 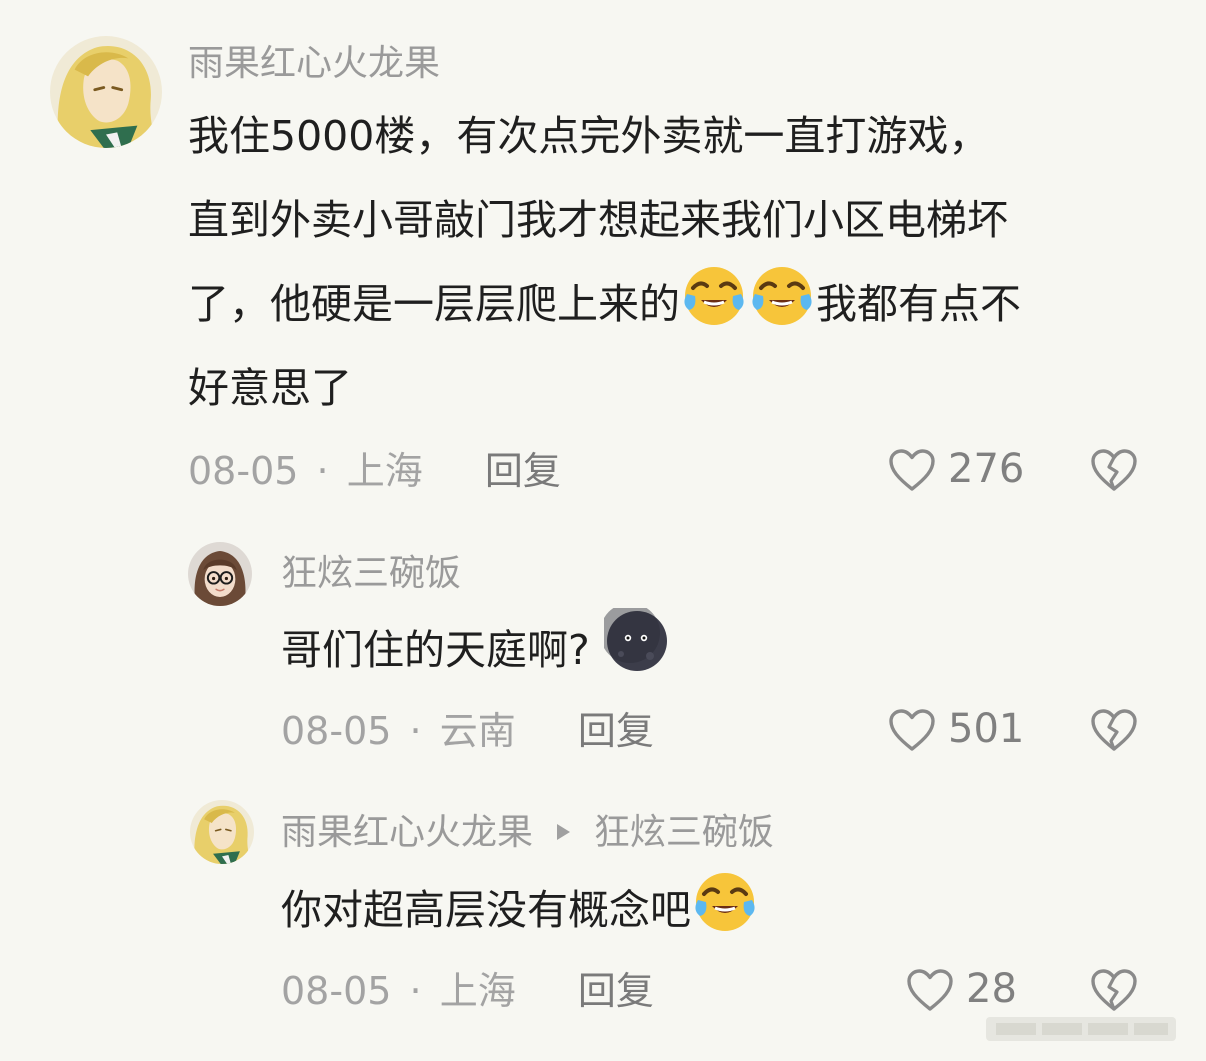 What do you see at coordinates (476, 650) in the screenshot?
I see `comment-text: 哥们住的天庭啊?` at bounding box center [476, 650].